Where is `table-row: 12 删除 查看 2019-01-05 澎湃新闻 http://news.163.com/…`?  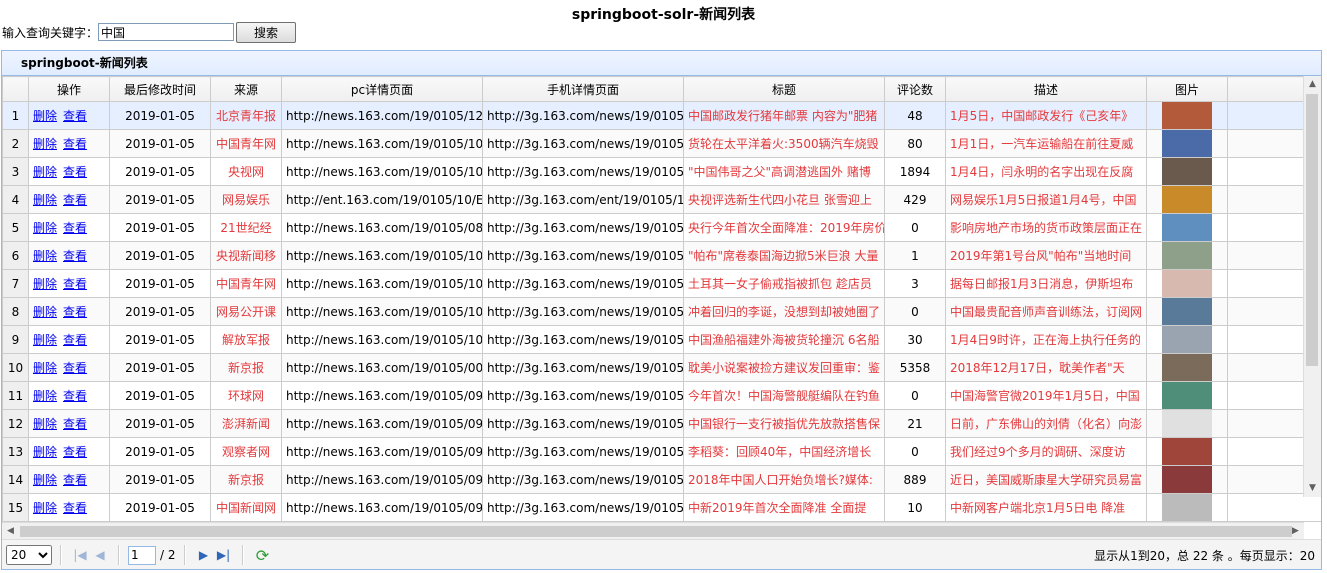
table-row: 12 删除 查看 2019-01-05 澎湃新闻 http://news.163.com/… is located at coordinates (661, 423).